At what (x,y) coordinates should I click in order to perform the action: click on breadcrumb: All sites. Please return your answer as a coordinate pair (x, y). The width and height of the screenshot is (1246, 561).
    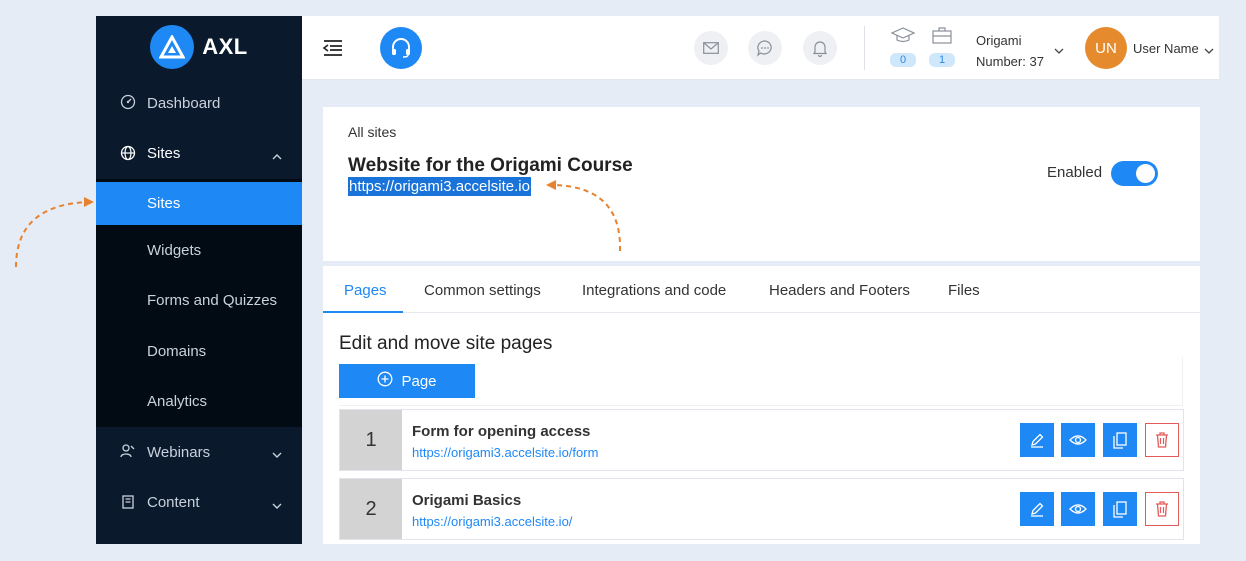
    Looking at the image, I should click on (372, 132).